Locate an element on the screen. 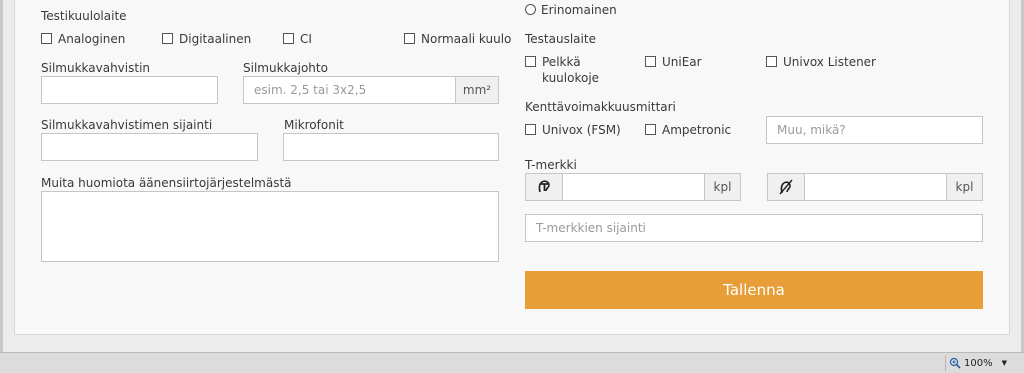  kenttavoimakkuusmittari-other-input is located at coordinates (874, 130).